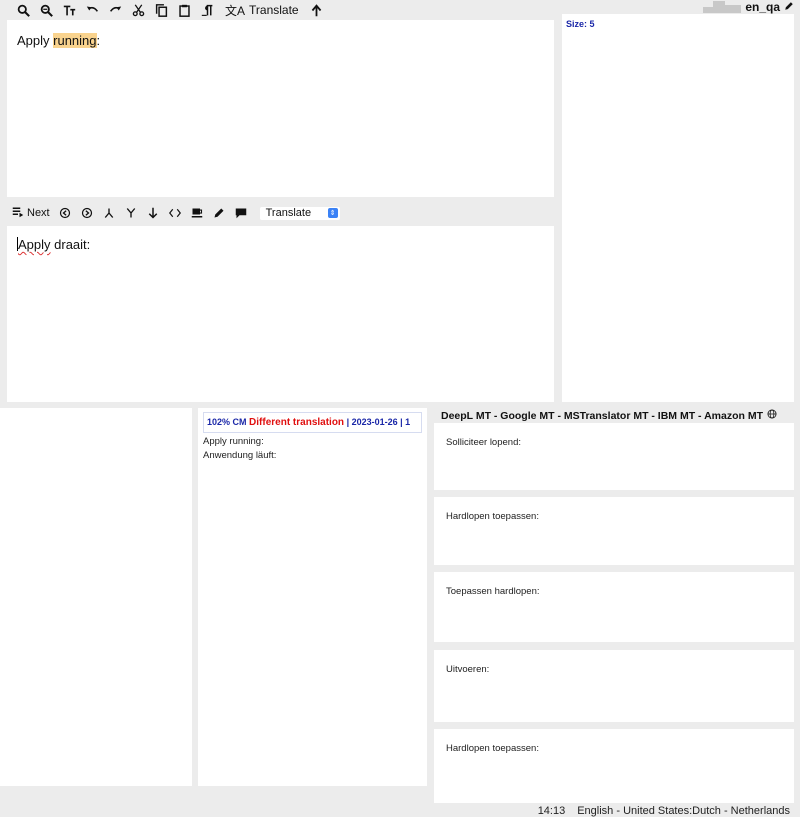 The width and height of the screenshot is (800, 817). I want to click on split-icon, so click(131, 213).